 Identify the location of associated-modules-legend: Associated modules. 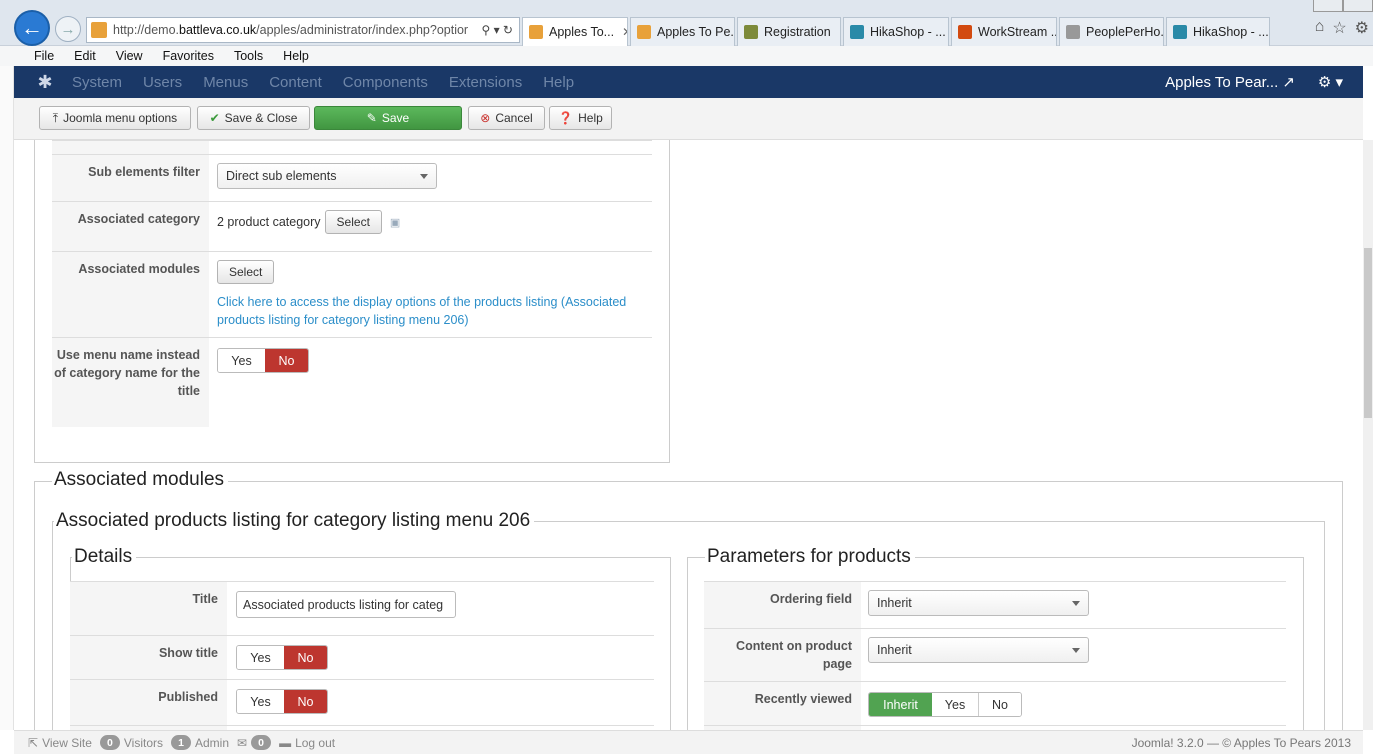
(140, 480).